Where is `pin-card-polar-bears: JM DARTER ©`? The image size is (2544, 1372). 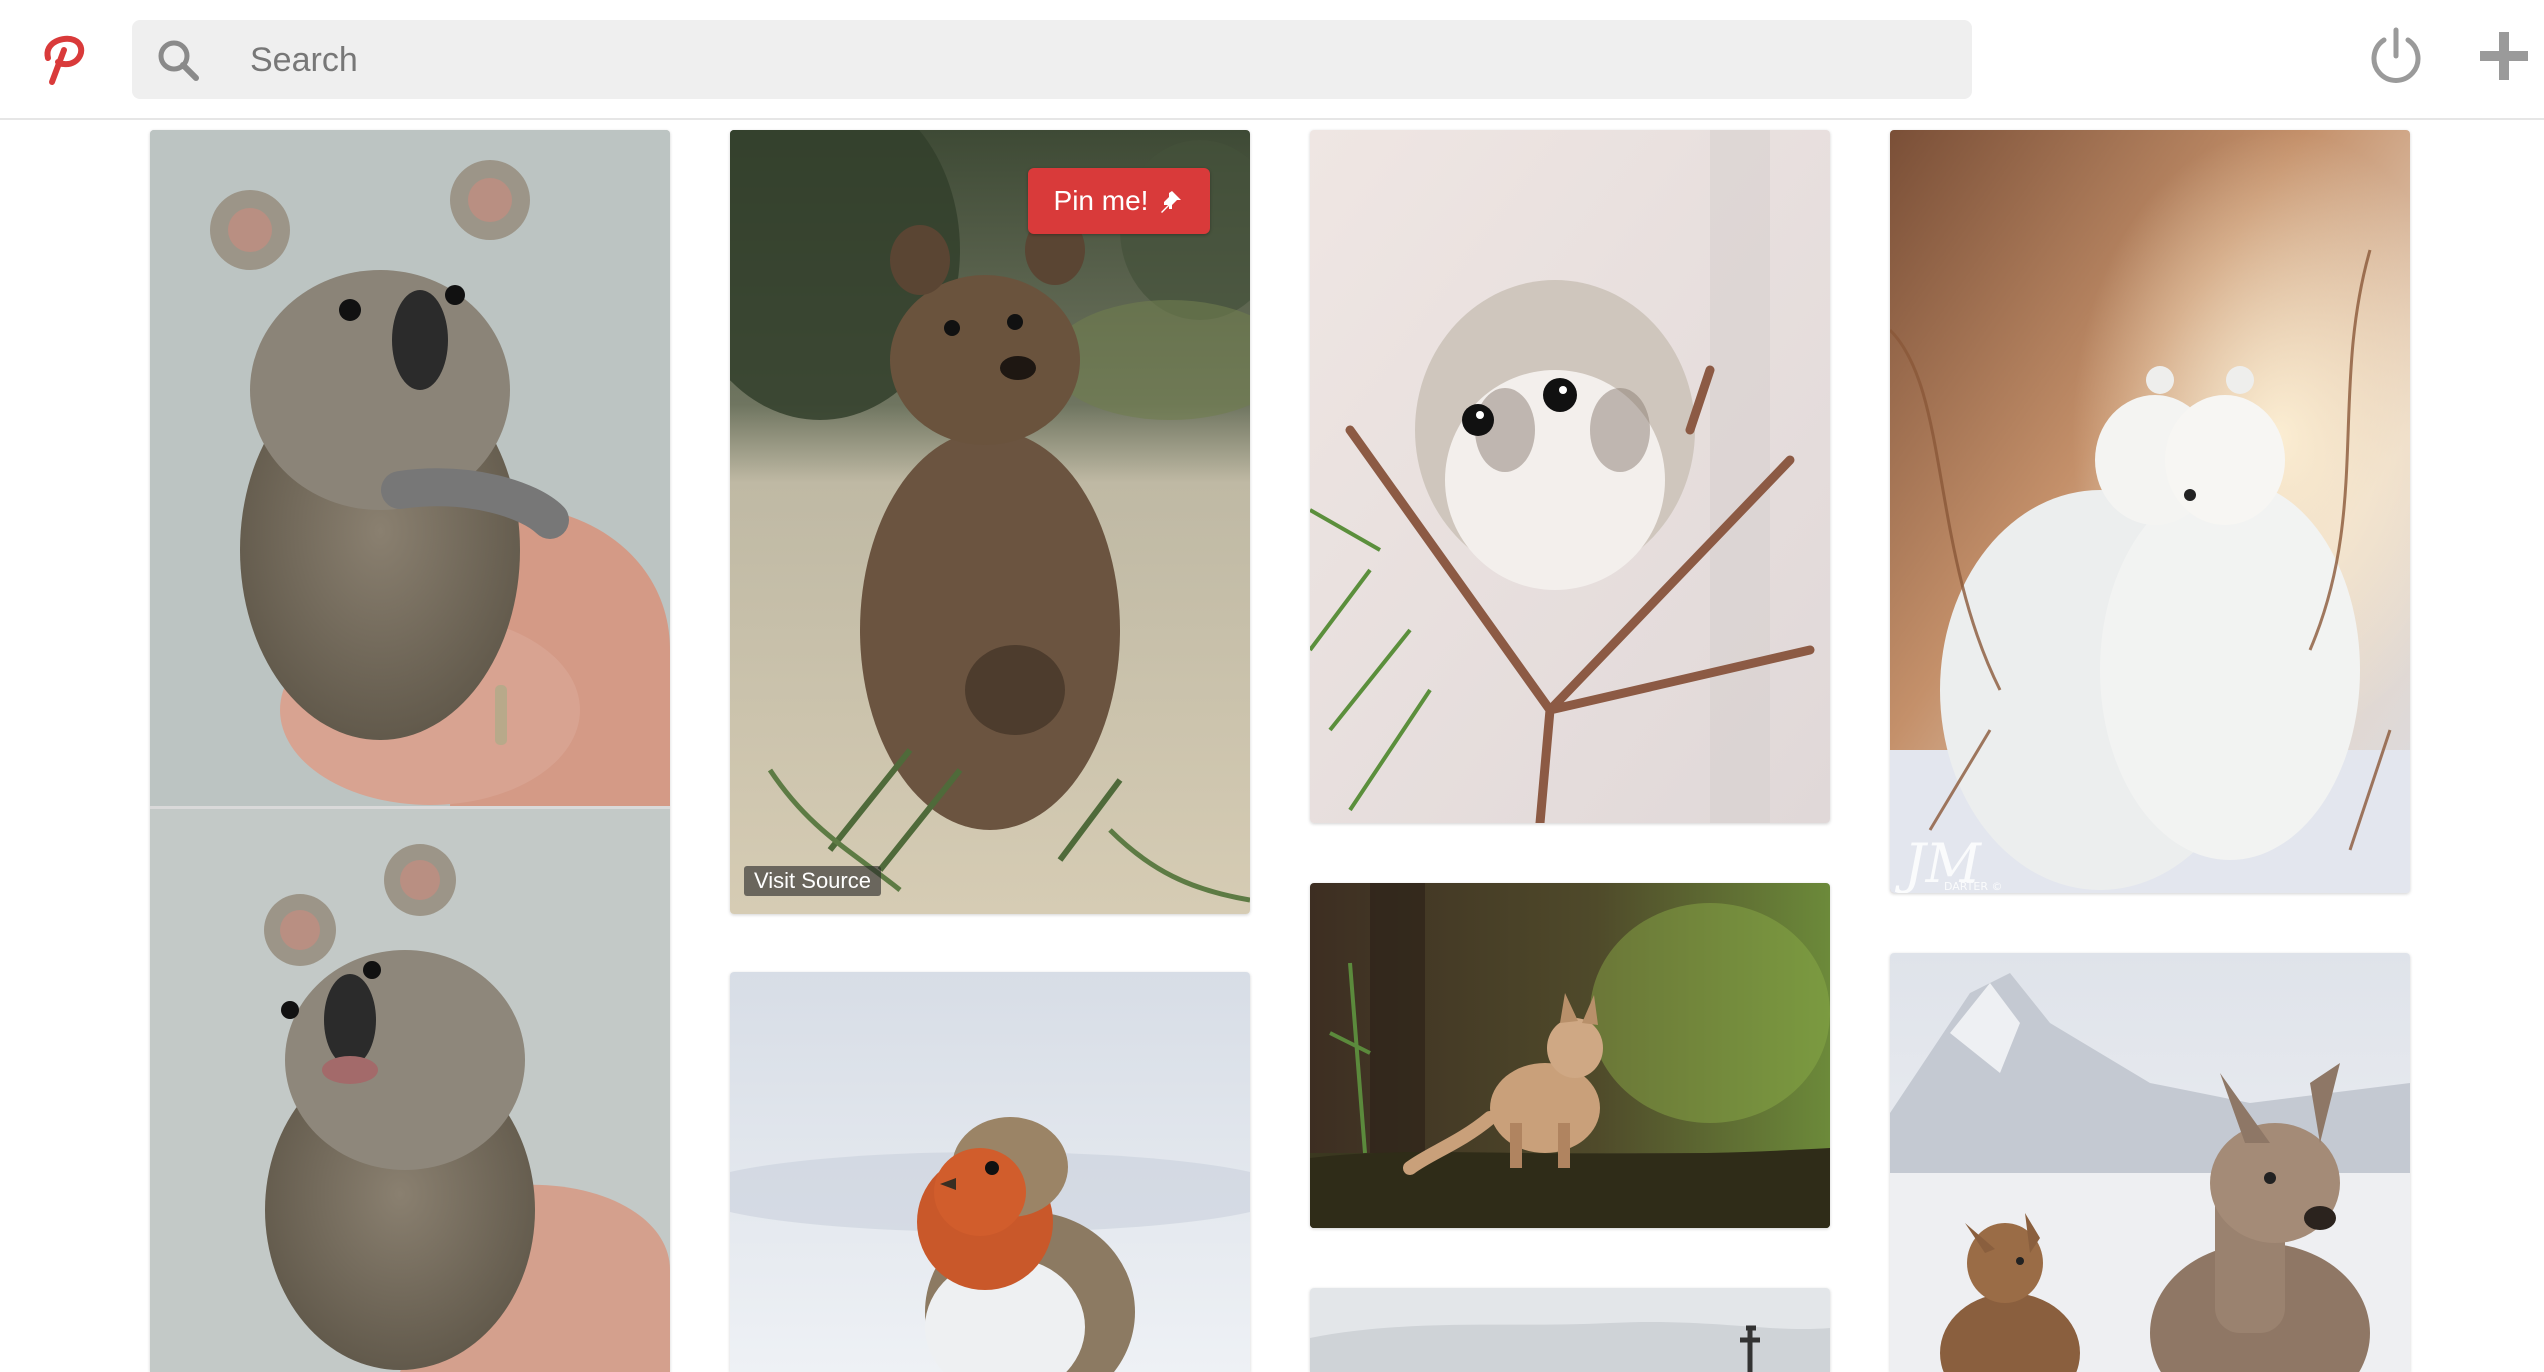 pin-card-polar-bears: JM DARTER © is located at coordinates (2150, 511).